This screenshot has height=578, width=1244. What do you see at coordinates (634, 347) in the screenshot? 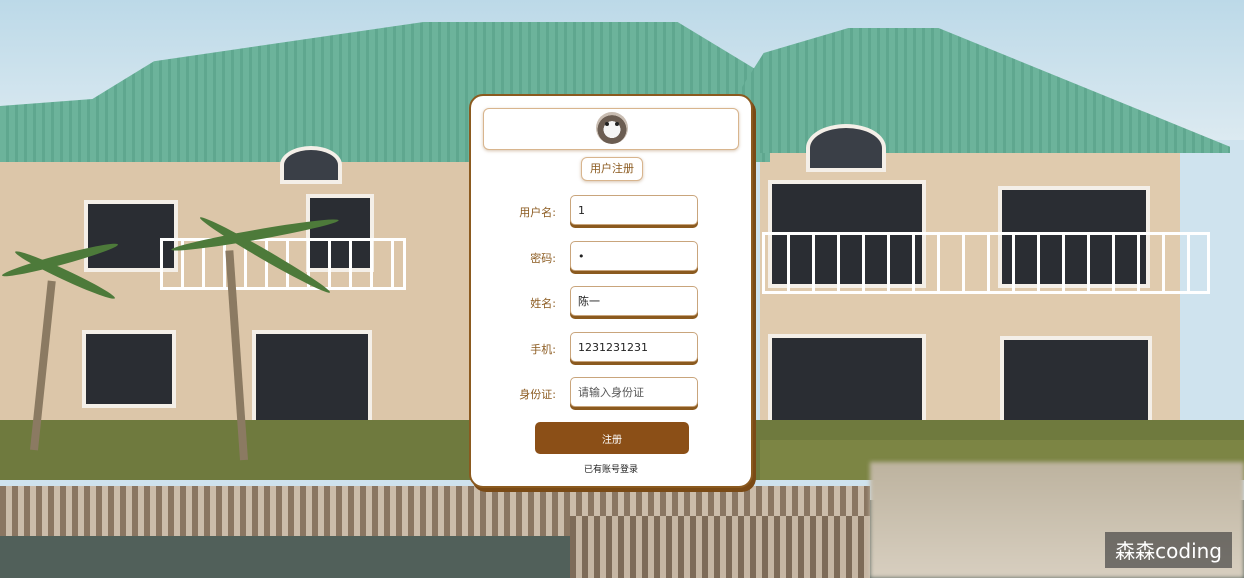
I see `phone-input` at bounding box center [634, 347].